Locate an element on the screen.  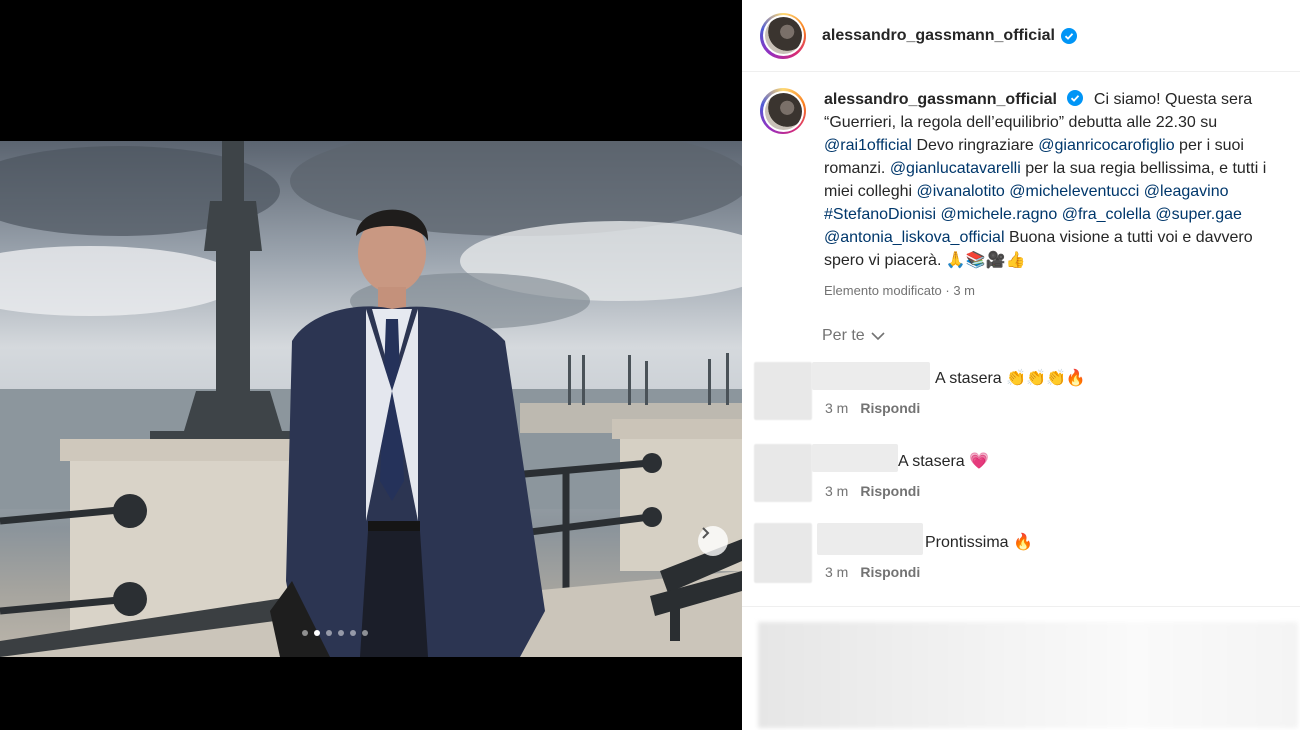
comment-sort-dropdown: Per te is located at coordinates (853, 336).